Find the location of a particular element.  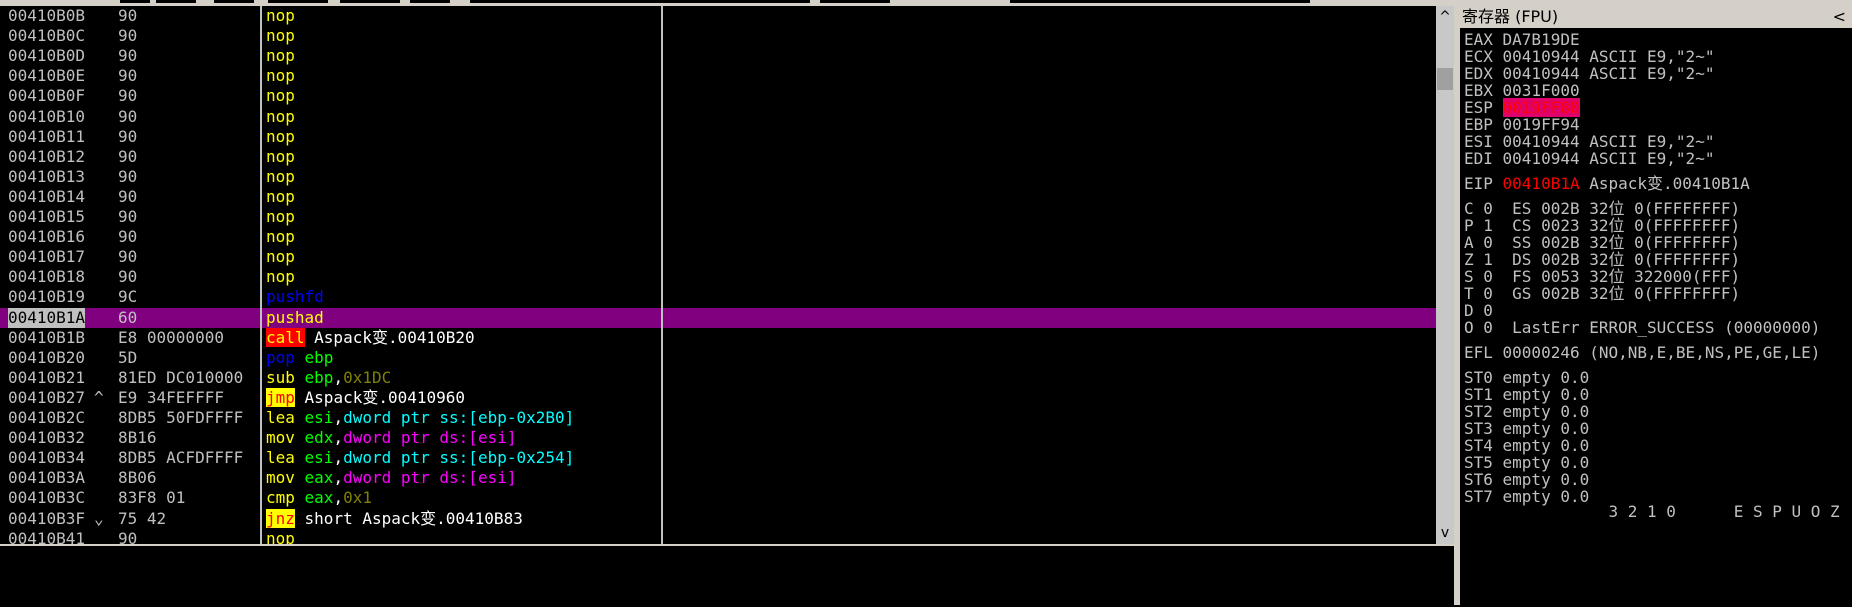

register-line: EDI 00410944 ASCII E9,"2~" is located at coordinates (1589, 159).